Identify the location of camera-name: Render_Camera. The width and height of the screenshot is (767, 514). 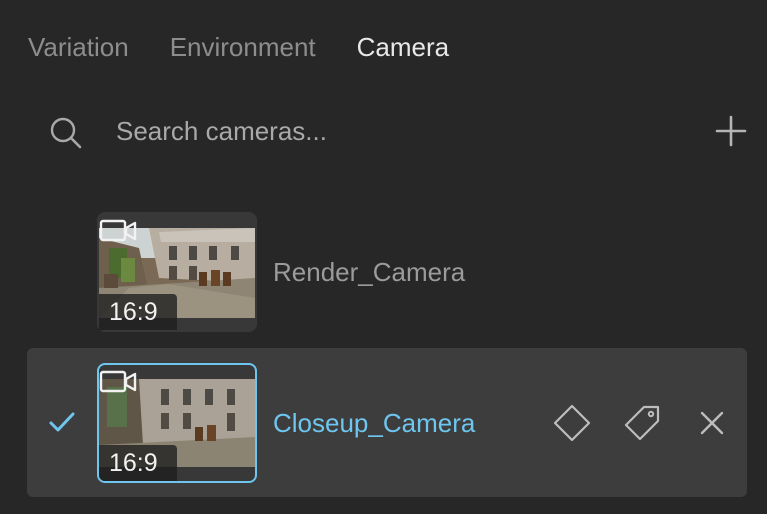
(369, 272).